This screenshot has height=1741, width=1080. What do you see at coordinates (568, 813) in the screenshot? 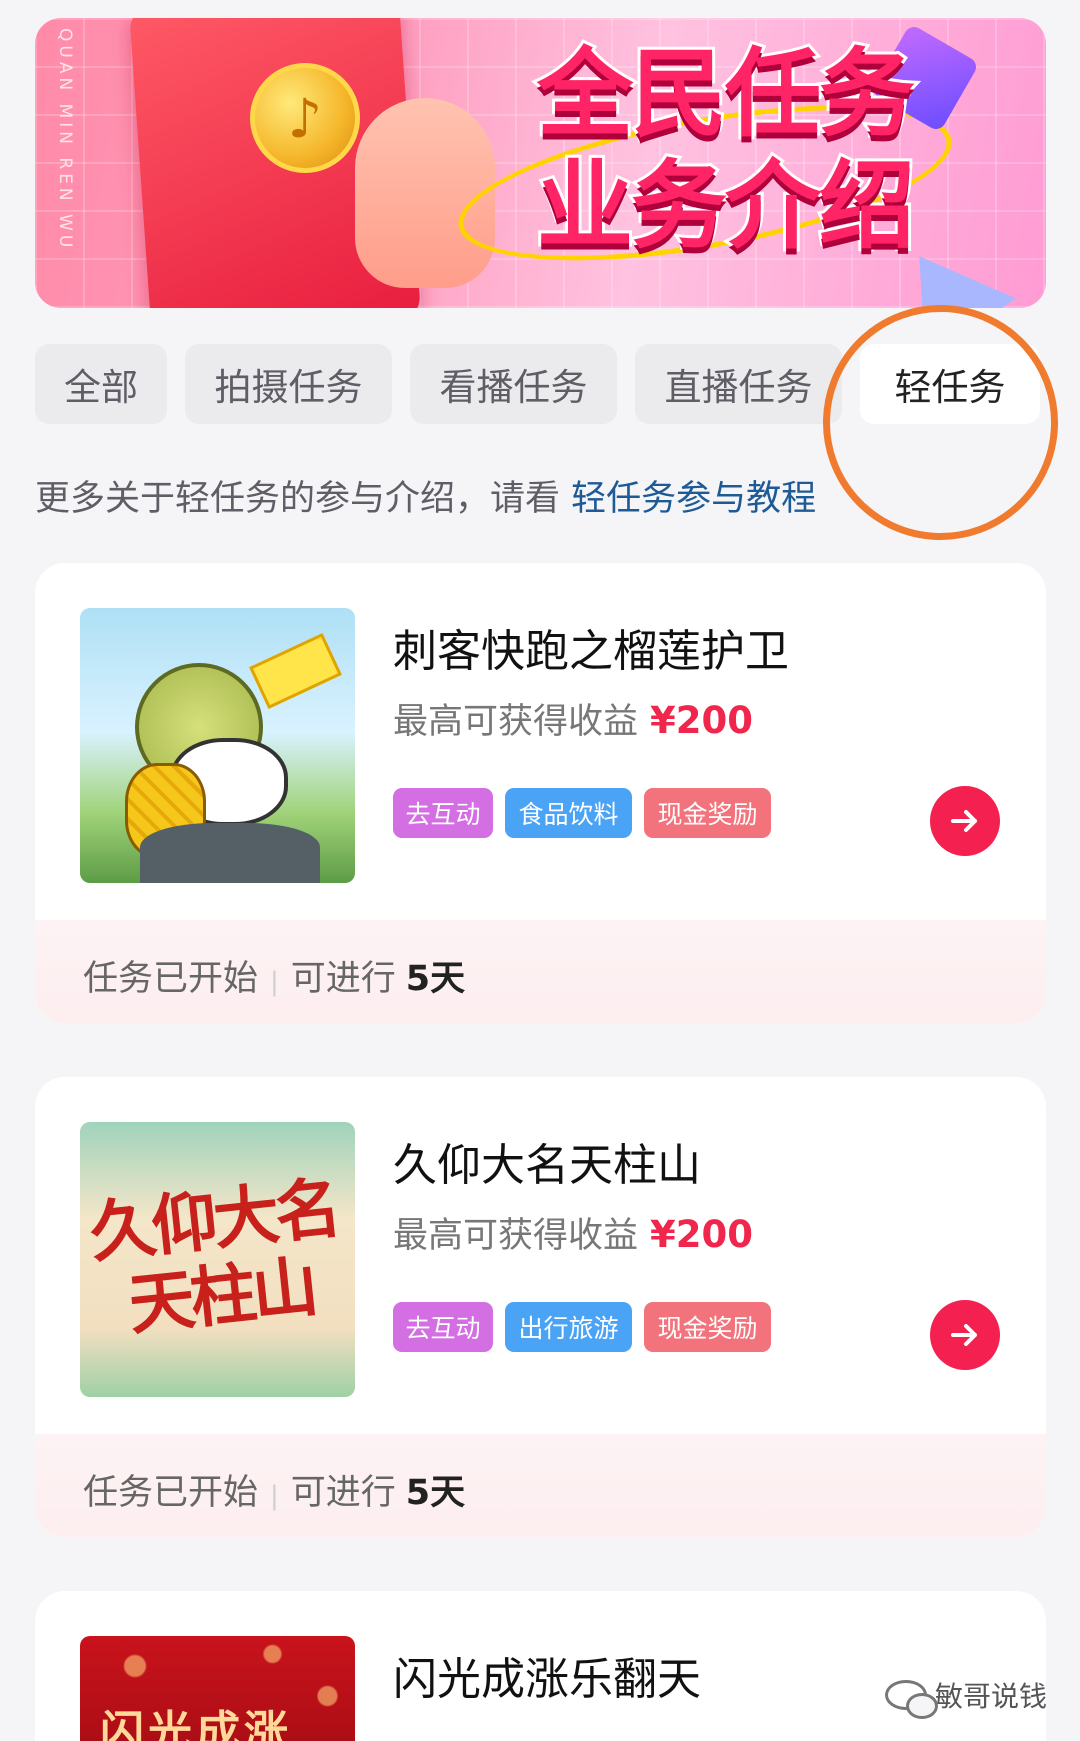
I see `tag-category: 食品饮料` at bounding box center [568, 813].